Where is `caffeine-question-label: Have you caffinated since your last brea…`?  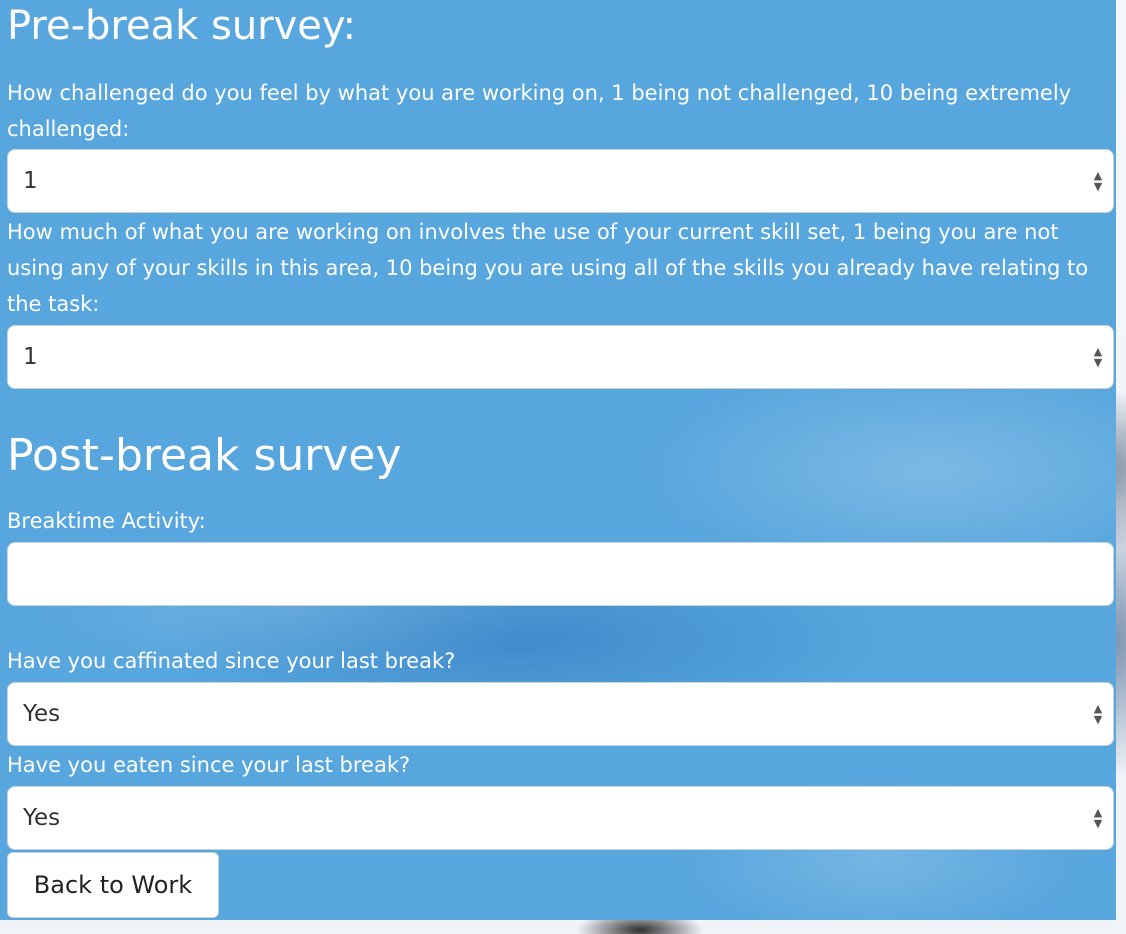 caffeine-question-label: Have you caffinated since your last brea… is located at coordinates (231, 661).